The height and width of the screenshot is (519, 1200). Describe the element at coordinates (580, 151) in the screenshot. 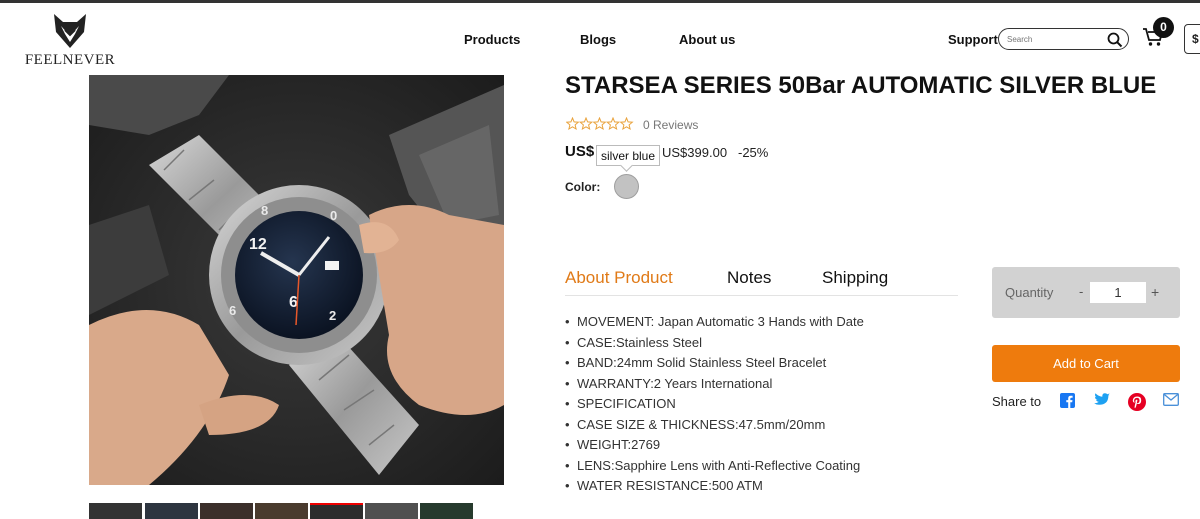

I see `price-currency: US$` at that location.